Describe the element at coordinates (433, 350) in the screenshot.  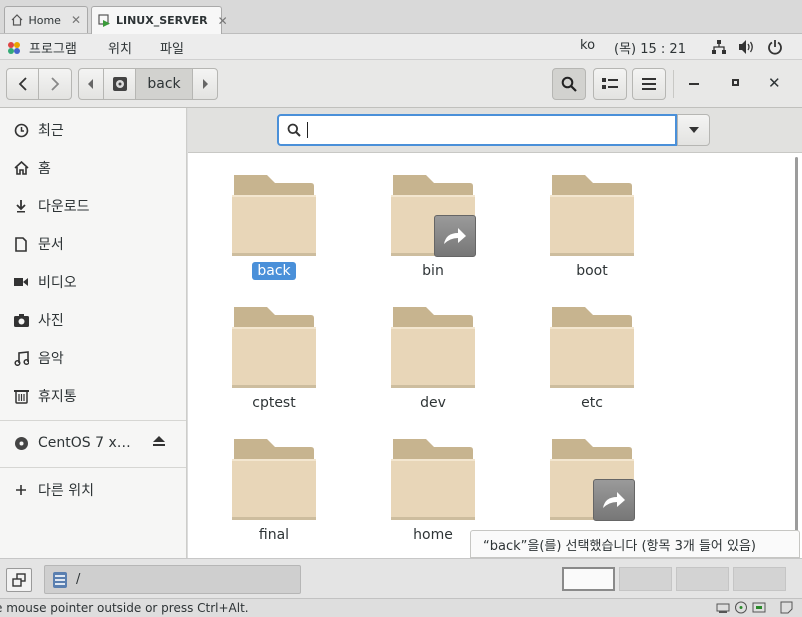
I see `file-item: dev` at that location.